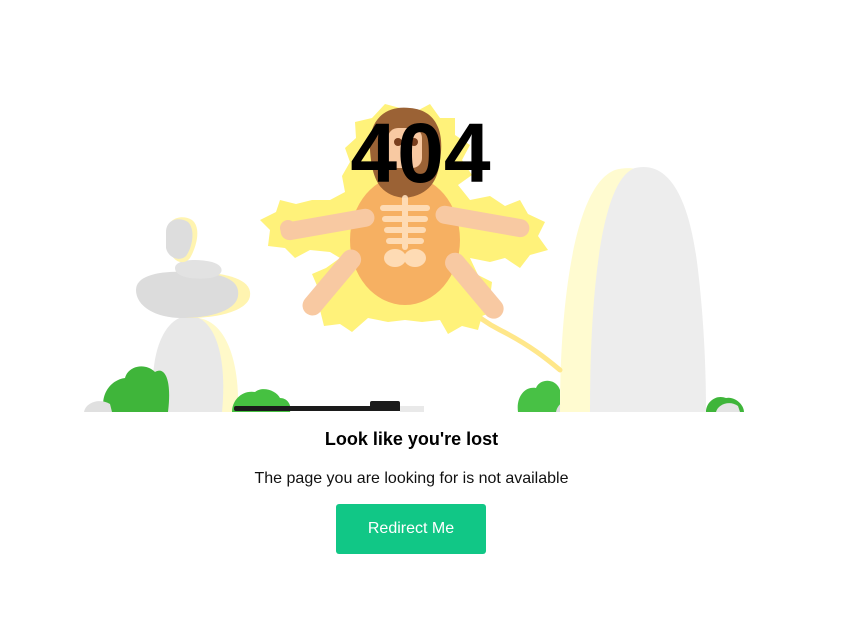  Describe the element at coordinates (633, 289) in the screenshot. I see `tombstone-rock-icon` at that location.